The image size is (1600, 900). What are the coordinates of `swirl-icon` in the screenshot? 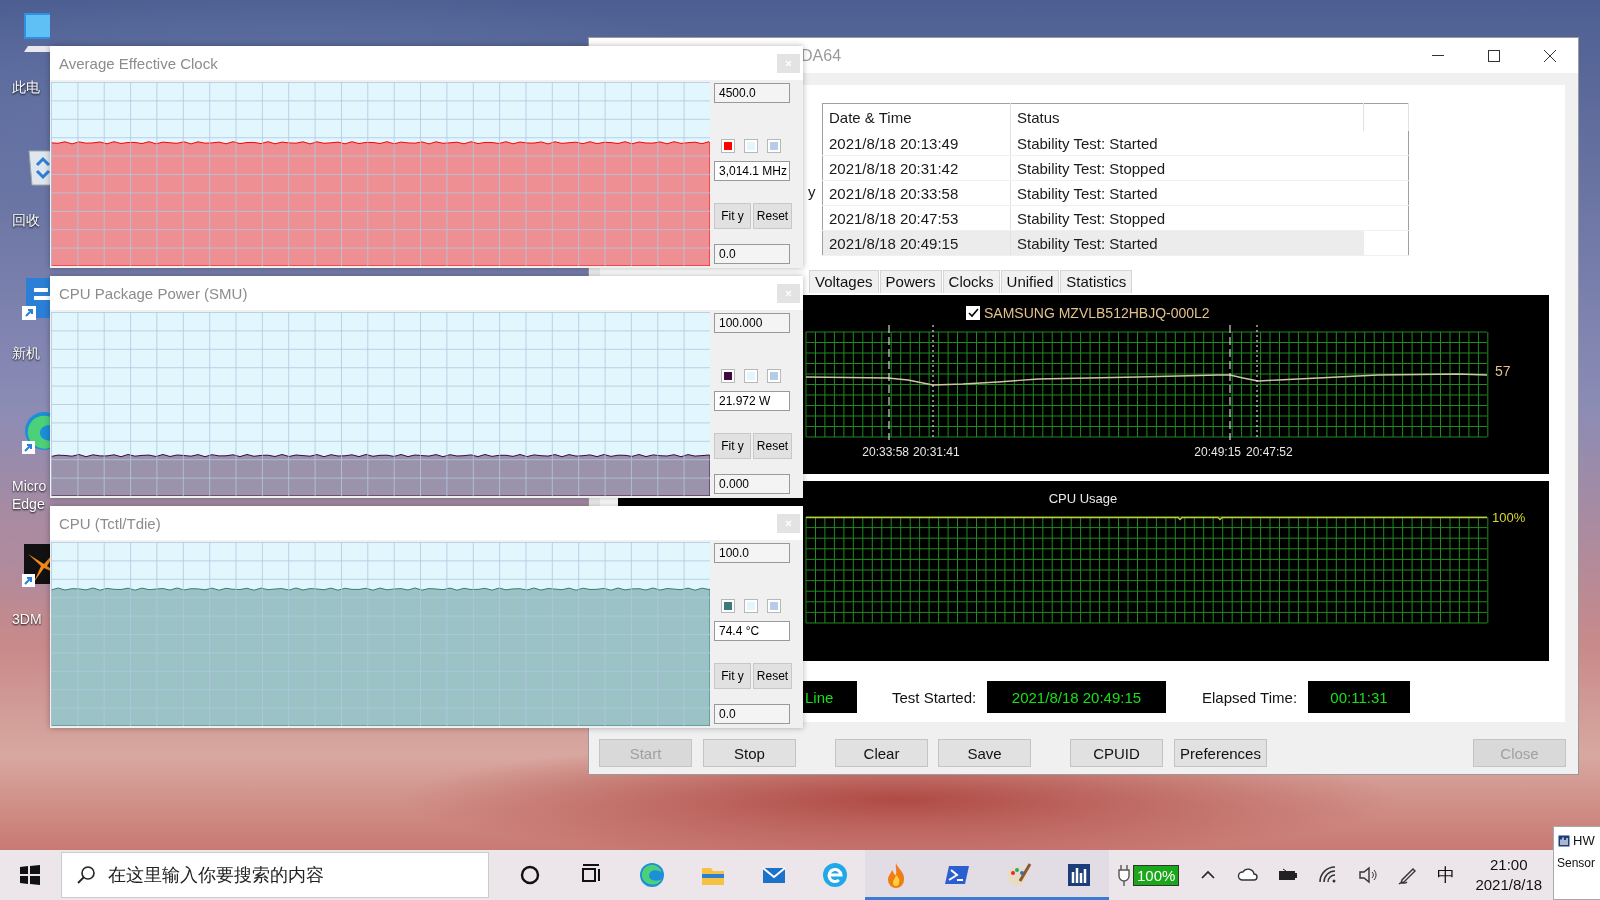 It's located at (651, 875).